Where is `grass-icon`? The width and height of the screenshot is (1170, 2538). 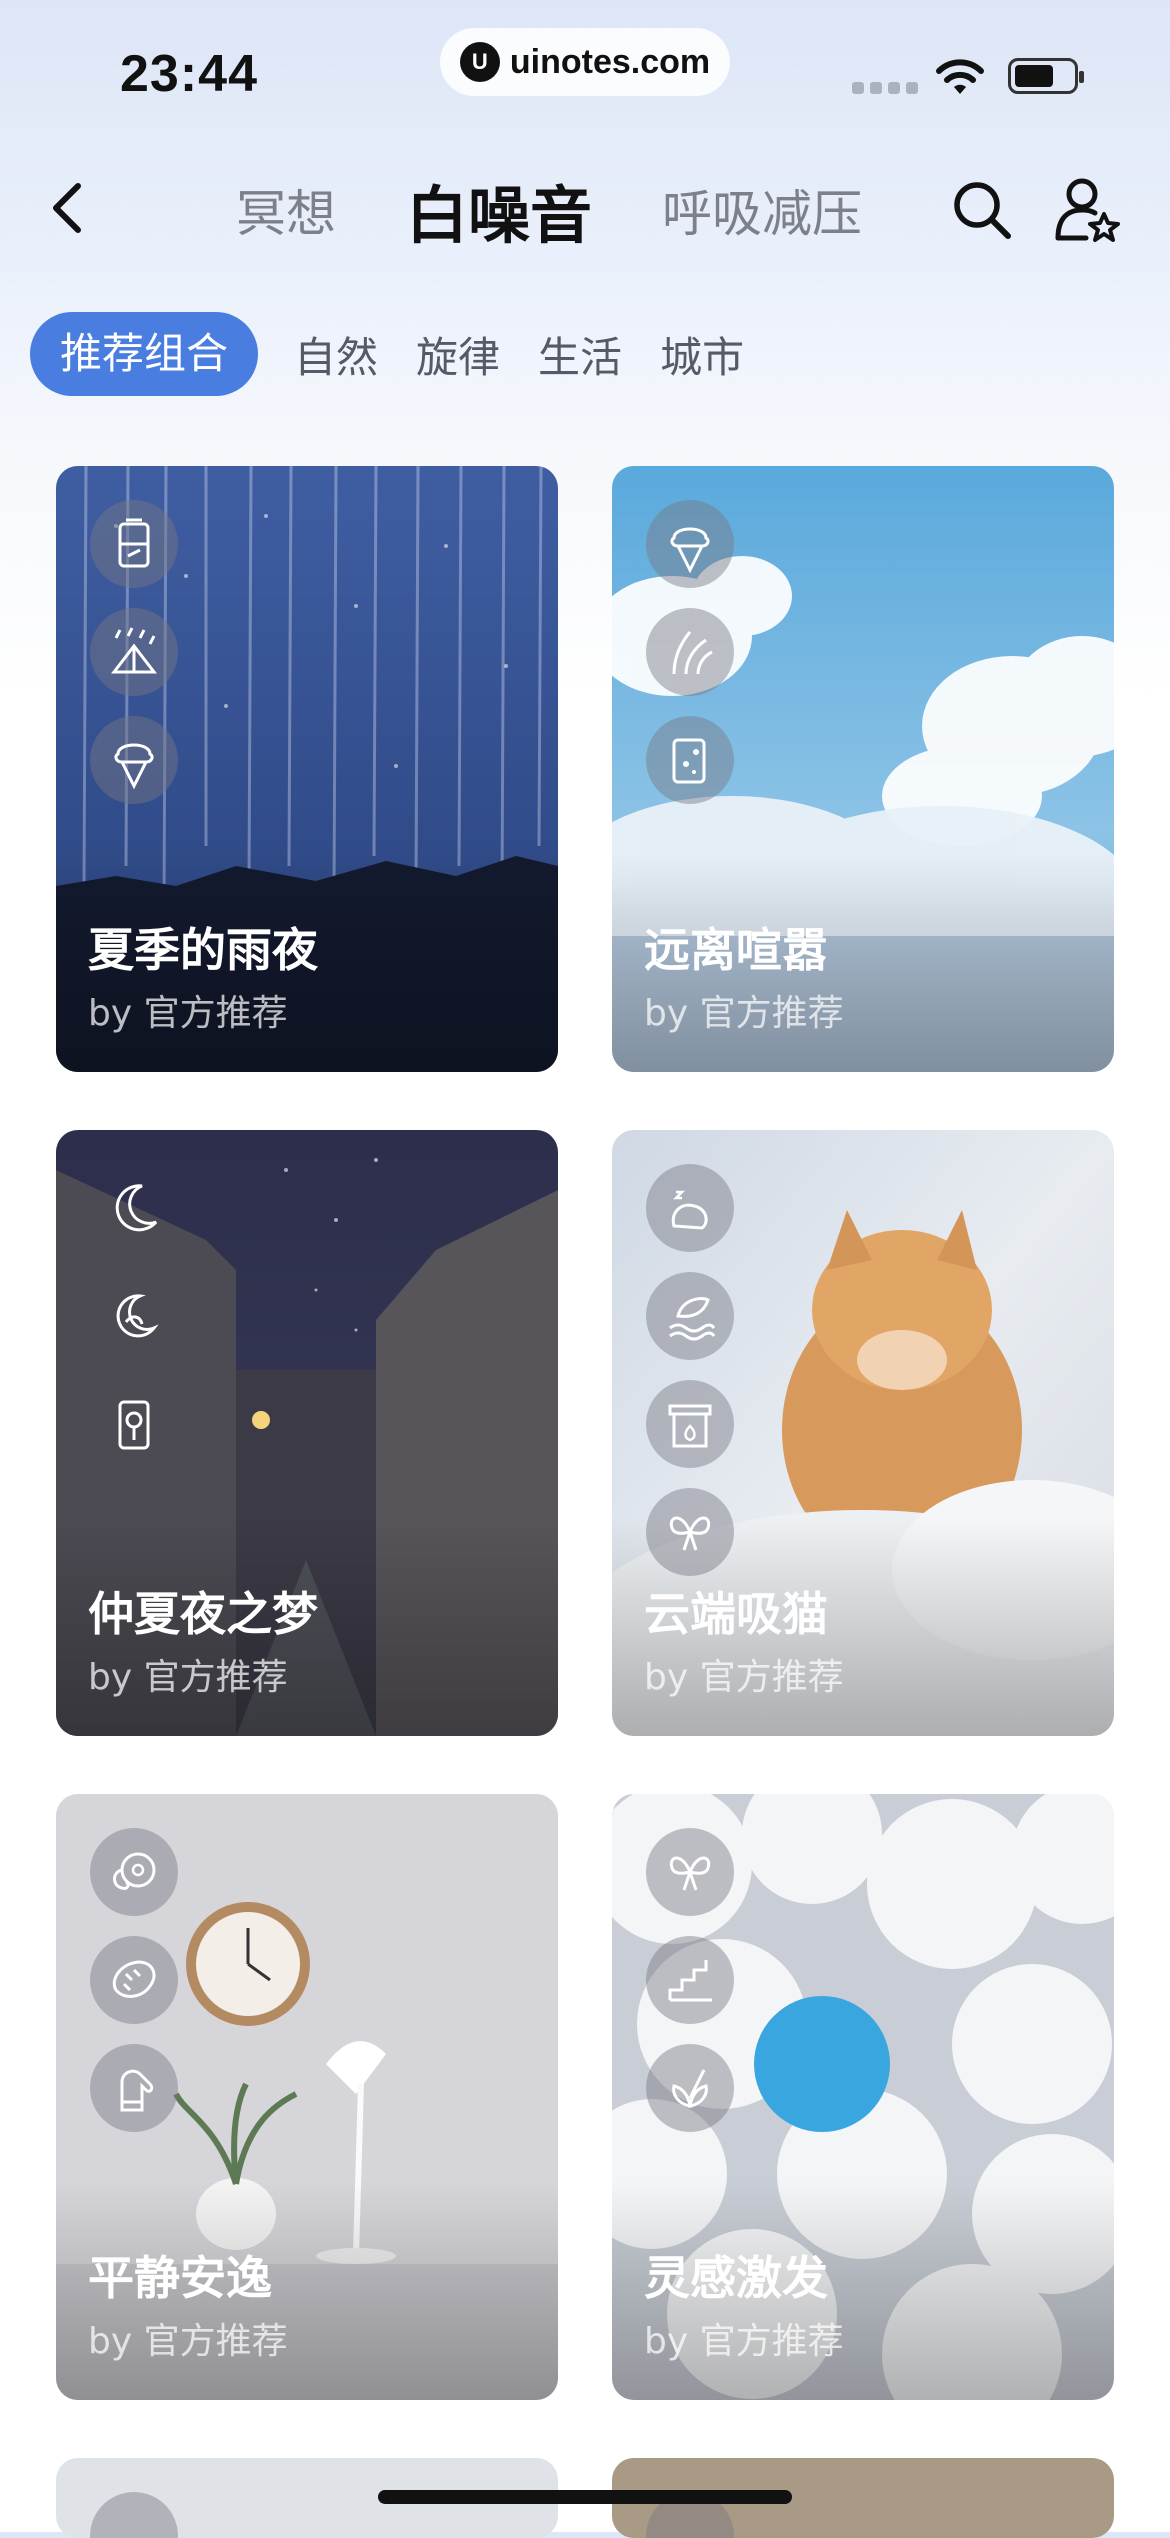
grass-icon is located at coordinates (690, 652).